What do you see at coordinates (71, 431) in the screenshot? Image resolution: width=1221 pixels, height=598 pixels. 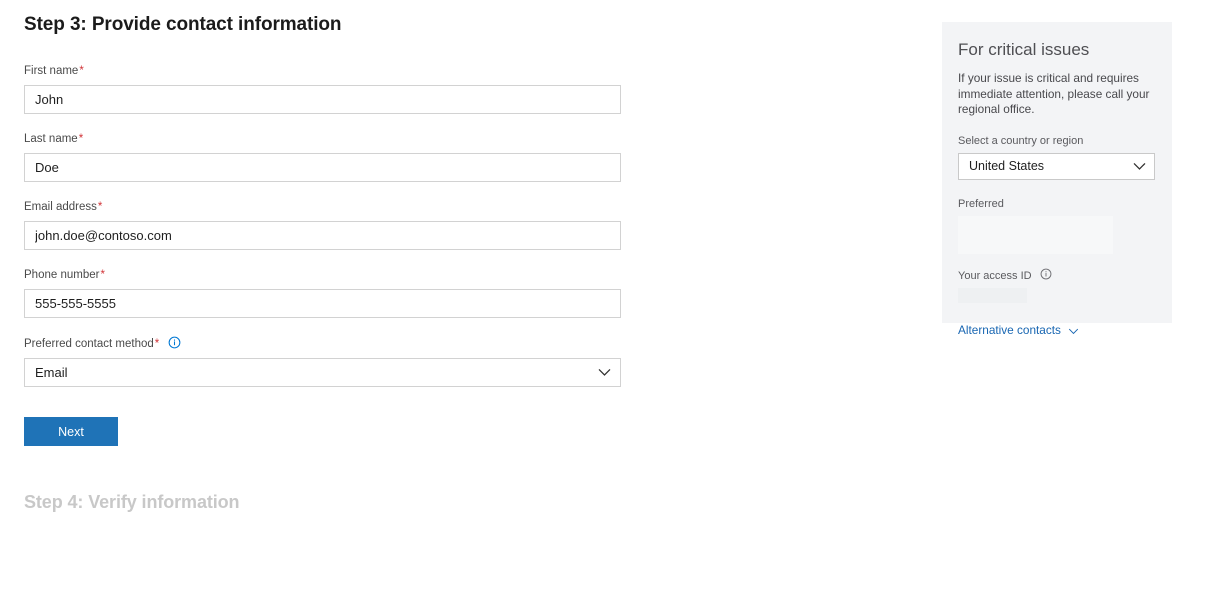 I see `next-button: Next` at bounding box center [71, 431].